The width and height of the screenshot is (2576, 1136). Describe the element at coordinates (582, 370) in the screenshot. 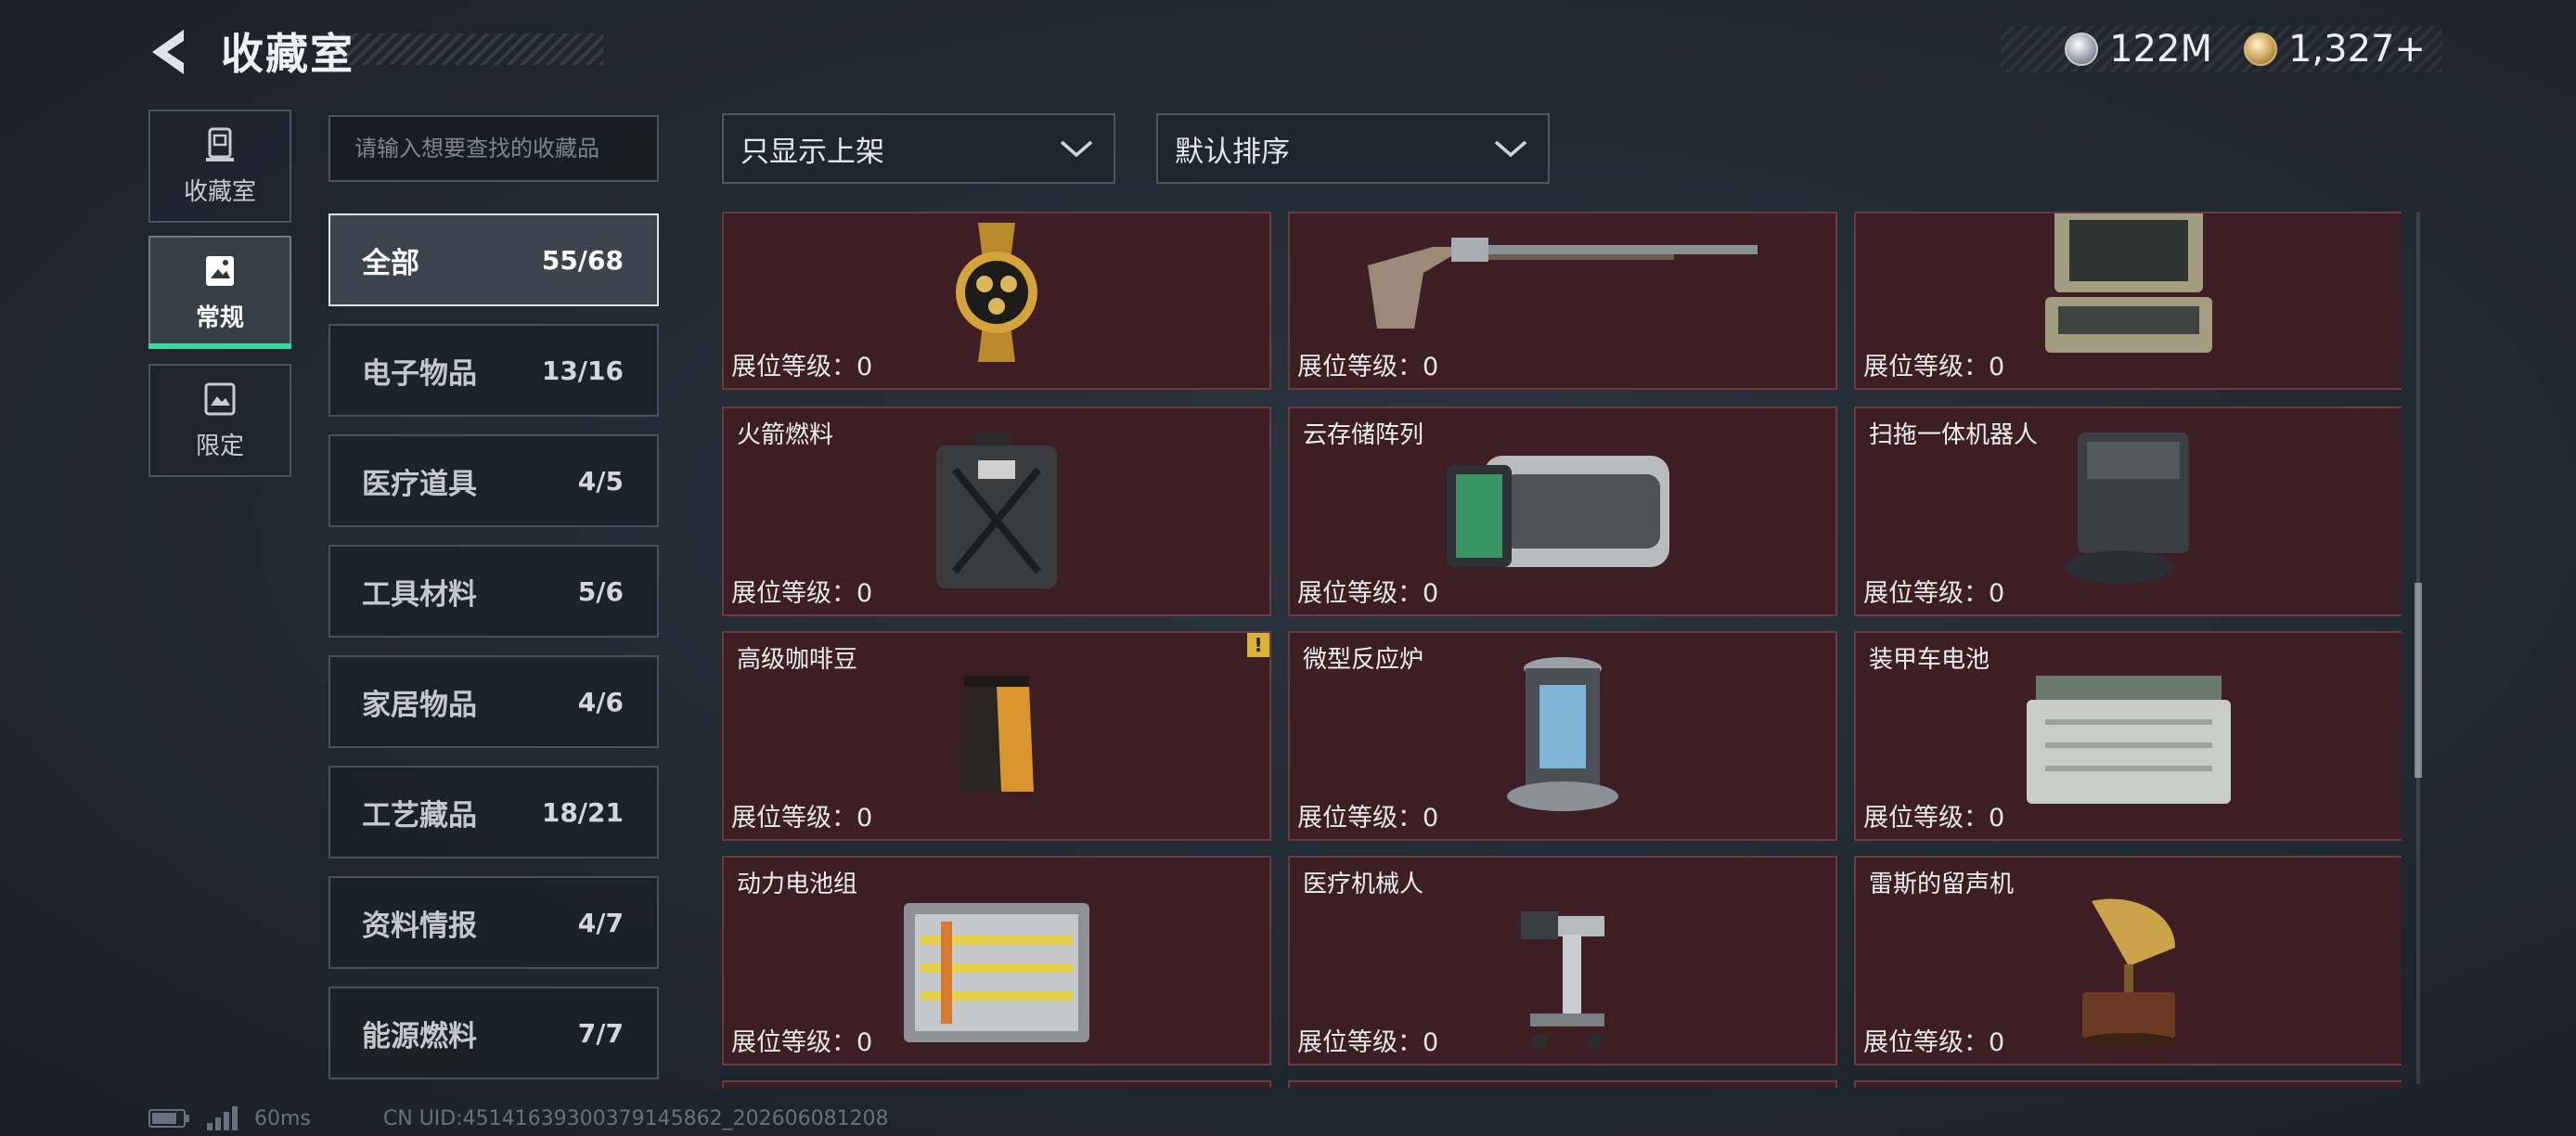

I see `category-count: 13/16` at that location.